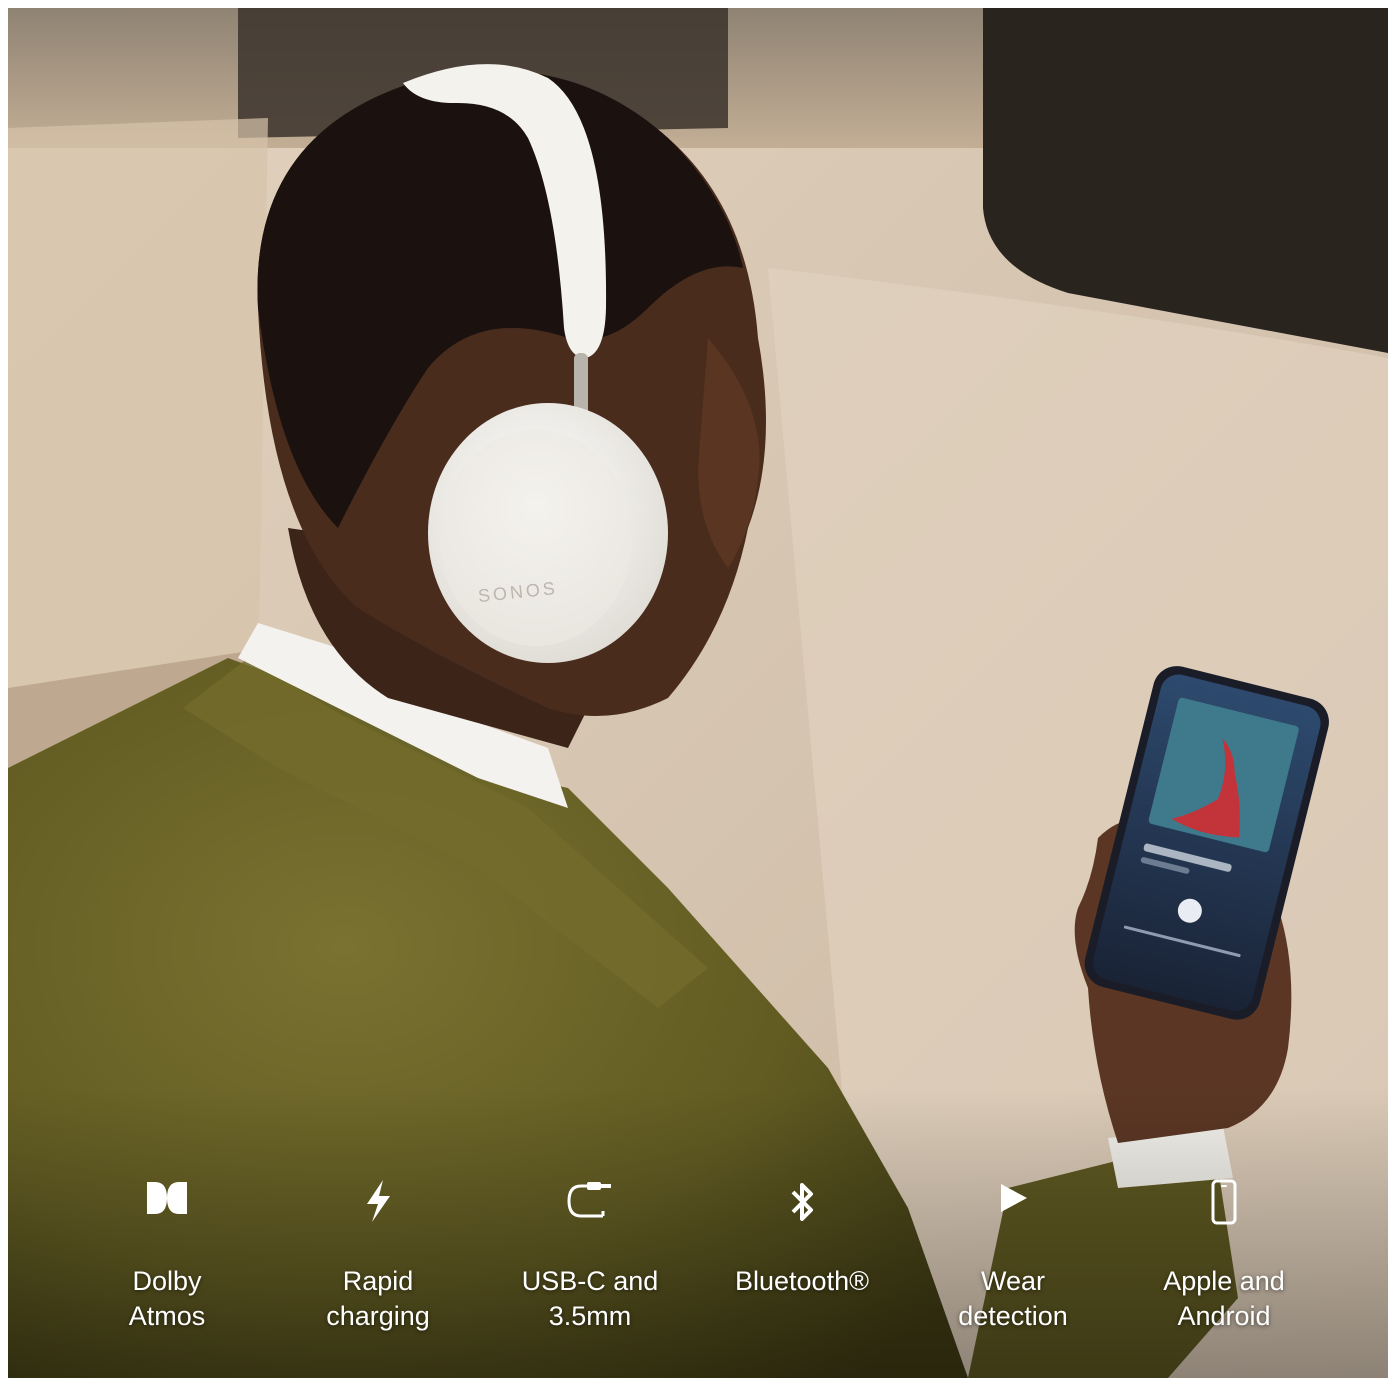  I want to click on feature-label: Wear detection, so click(1013, 1298).